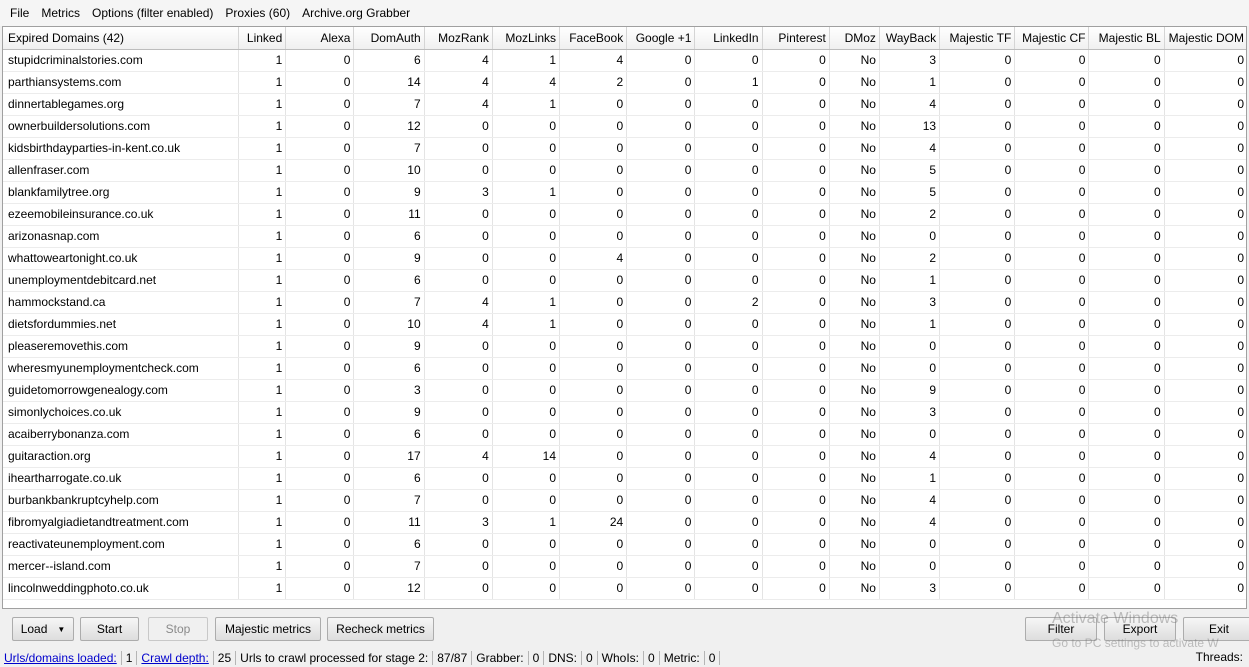  What do you see at coordinates (728, 38) in the screenshot?
I see `column-header-linkedin: LinkedIn` at bounding box center [728, 38].